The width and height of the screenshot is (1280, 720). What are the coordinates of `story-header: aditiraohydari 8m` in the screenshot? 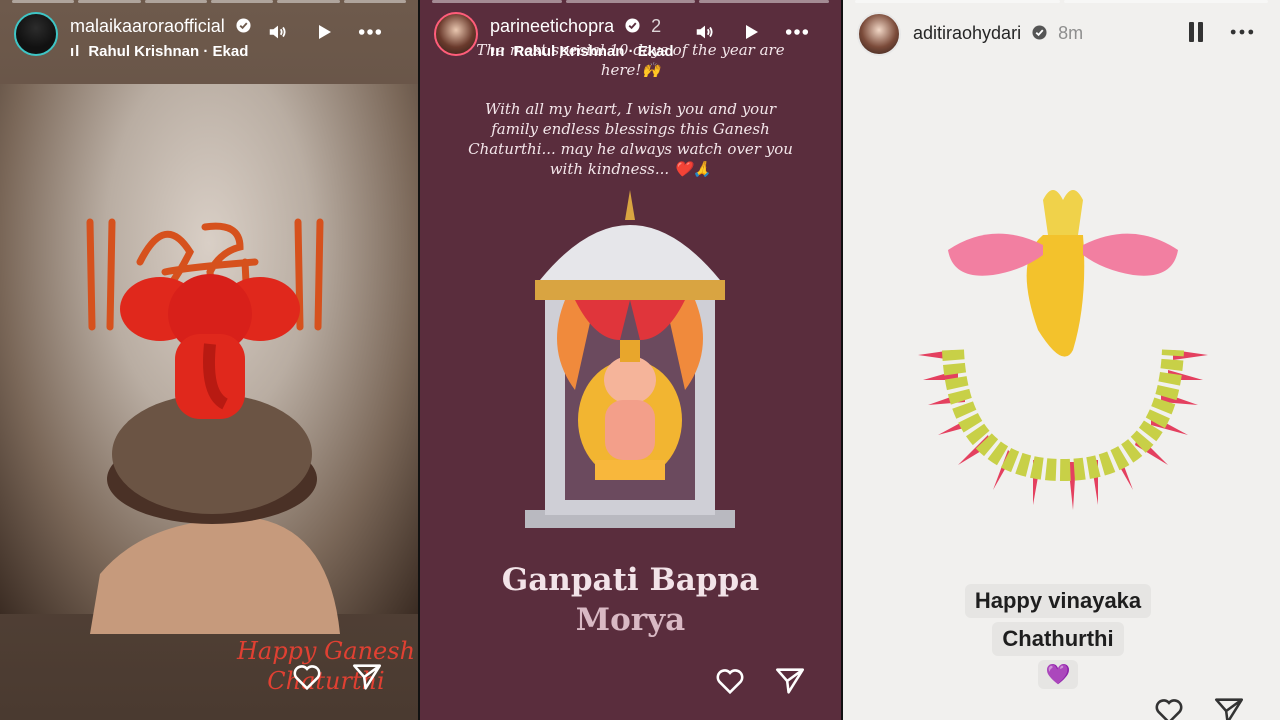 It's located at (1061, 38).